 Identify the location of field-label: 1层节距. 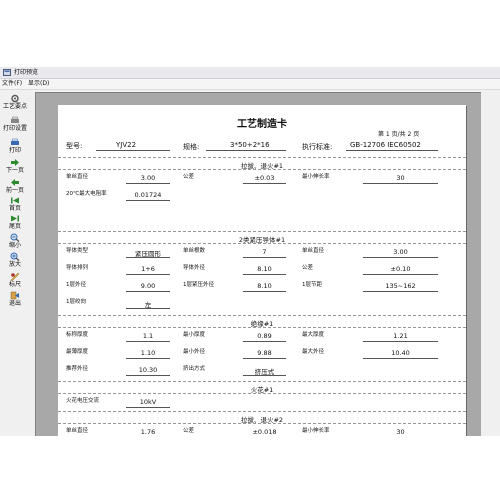
(312, 285).